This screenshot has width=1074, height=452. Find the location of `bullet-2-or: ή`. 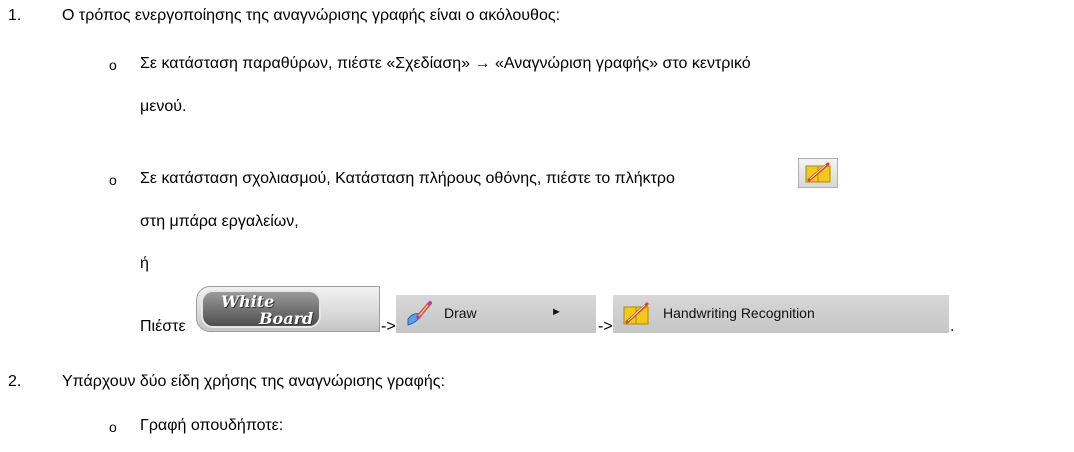

bullet-2-or: ή is located at coordinates (144, 263).